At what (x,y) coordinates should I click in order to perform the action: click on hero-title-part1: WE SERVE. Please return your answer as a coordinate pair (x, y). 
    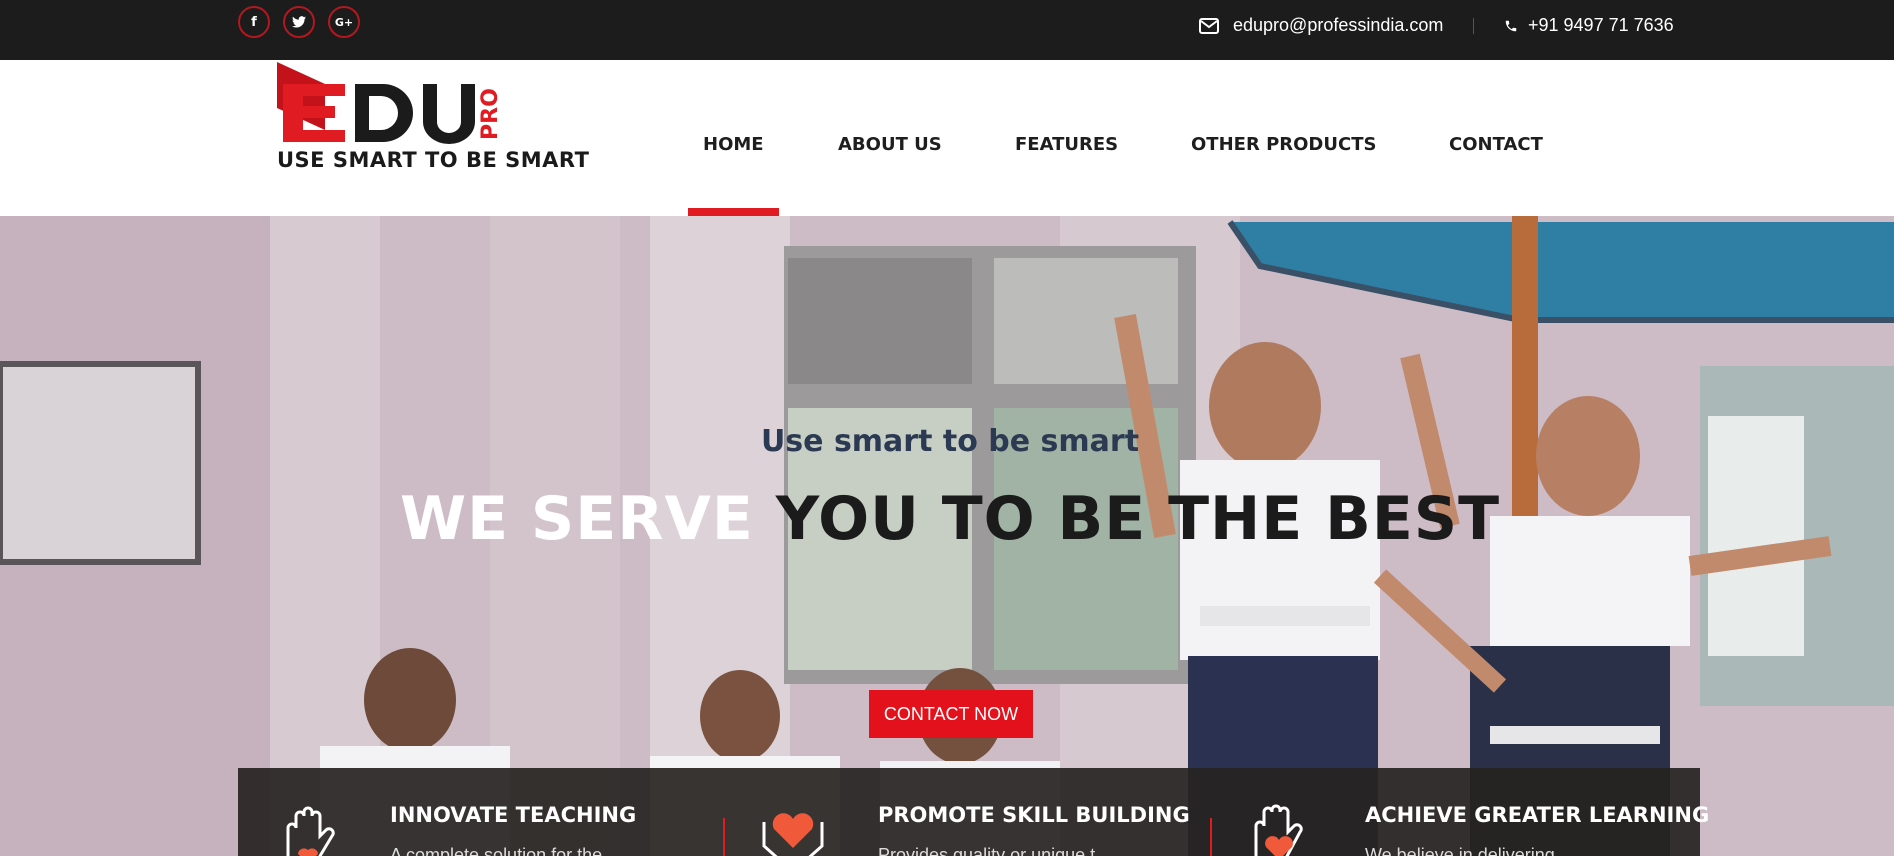
    Looking at the image, I should click on (587, 519).